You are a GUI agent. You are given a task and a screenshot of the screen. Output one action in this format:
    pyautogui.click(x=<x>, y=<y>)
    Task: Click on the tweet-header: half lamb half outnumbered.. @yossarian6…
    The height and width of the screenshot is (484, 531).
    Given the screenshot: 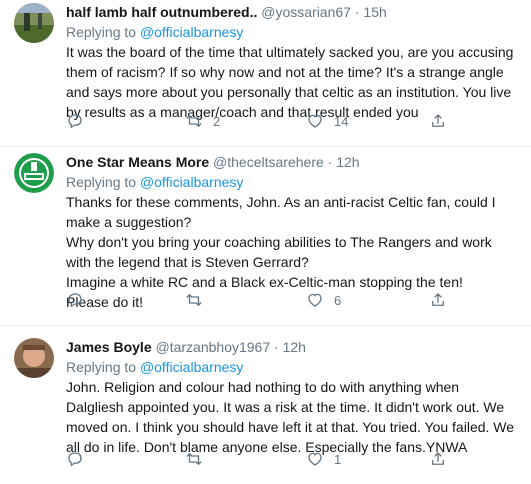 What is the action you would take?
    pyautogui.click(x=292, y=12)
    